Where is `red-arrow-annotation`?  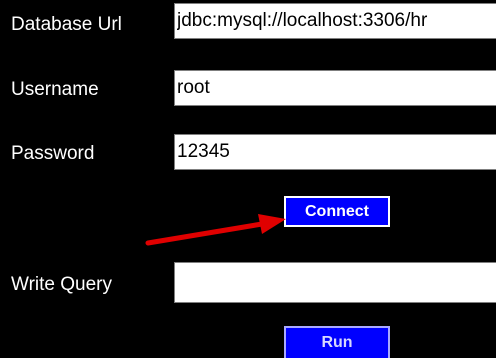
red-arrow-annotation is located at coordinates (215, 230).